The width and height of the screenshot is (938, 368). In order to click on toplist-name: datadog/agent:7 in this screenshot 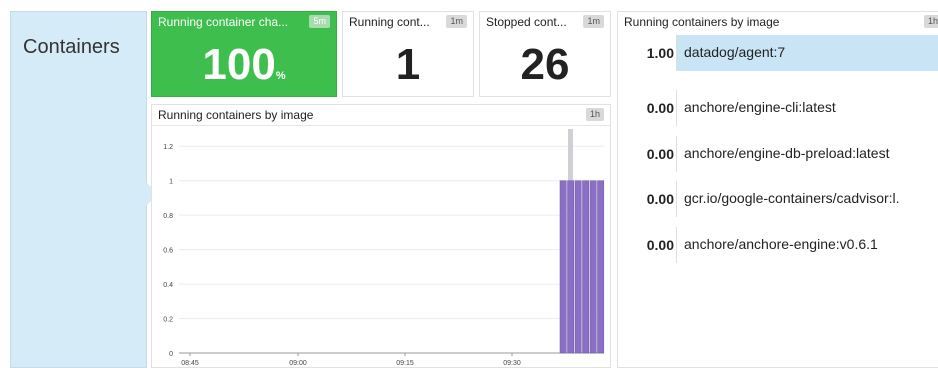, I will do `click(807, 53)`.